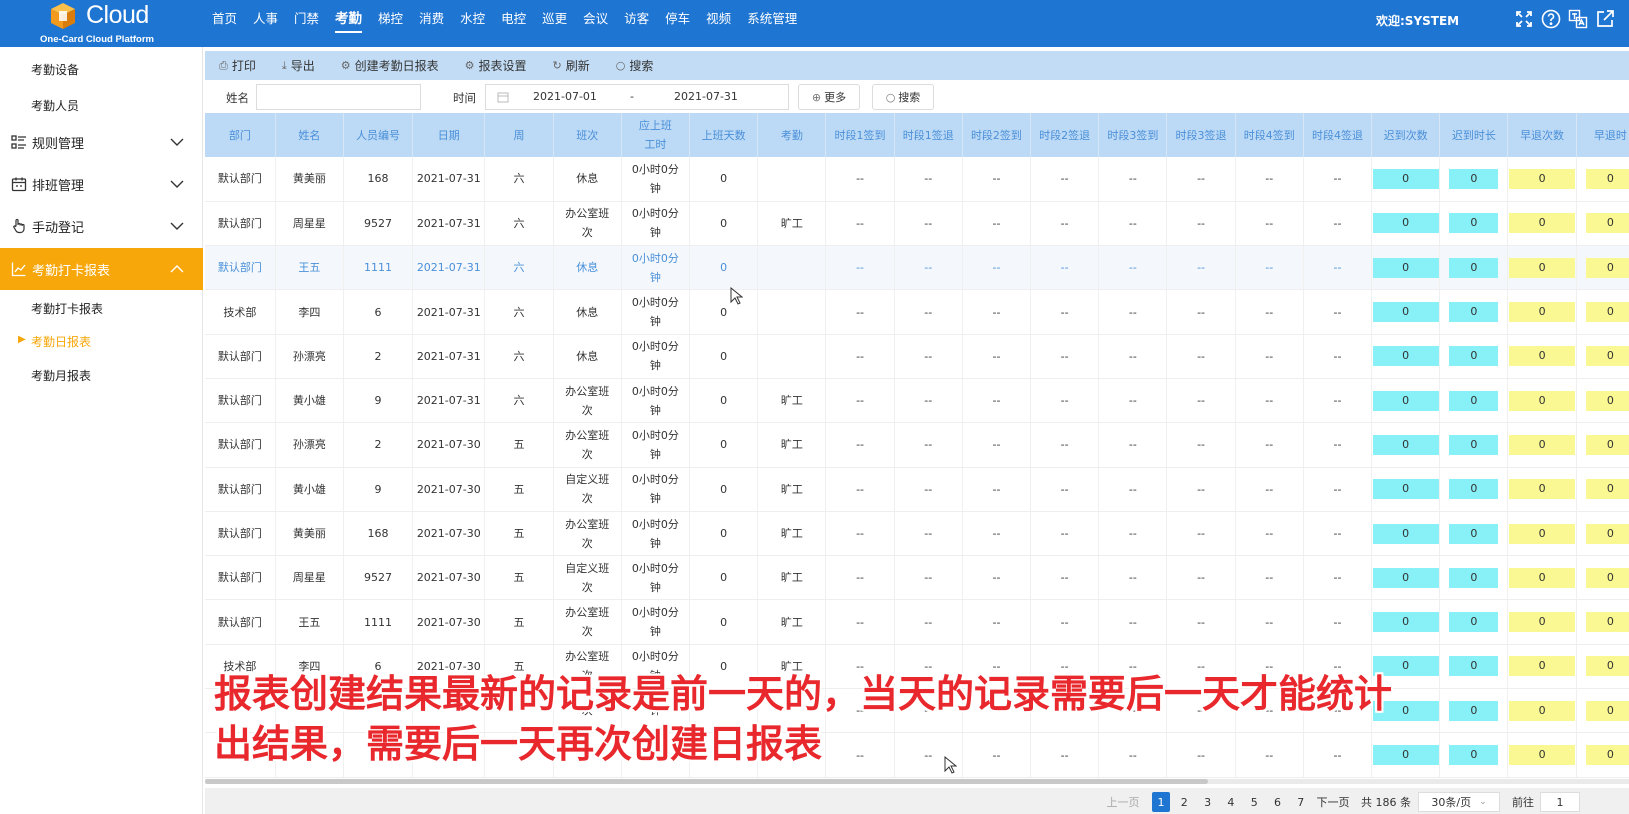  Describe the element at coordinates (101, 269) in the screenshot. I see `sidebar-group-reports: 考勤打卡报表` at that location.